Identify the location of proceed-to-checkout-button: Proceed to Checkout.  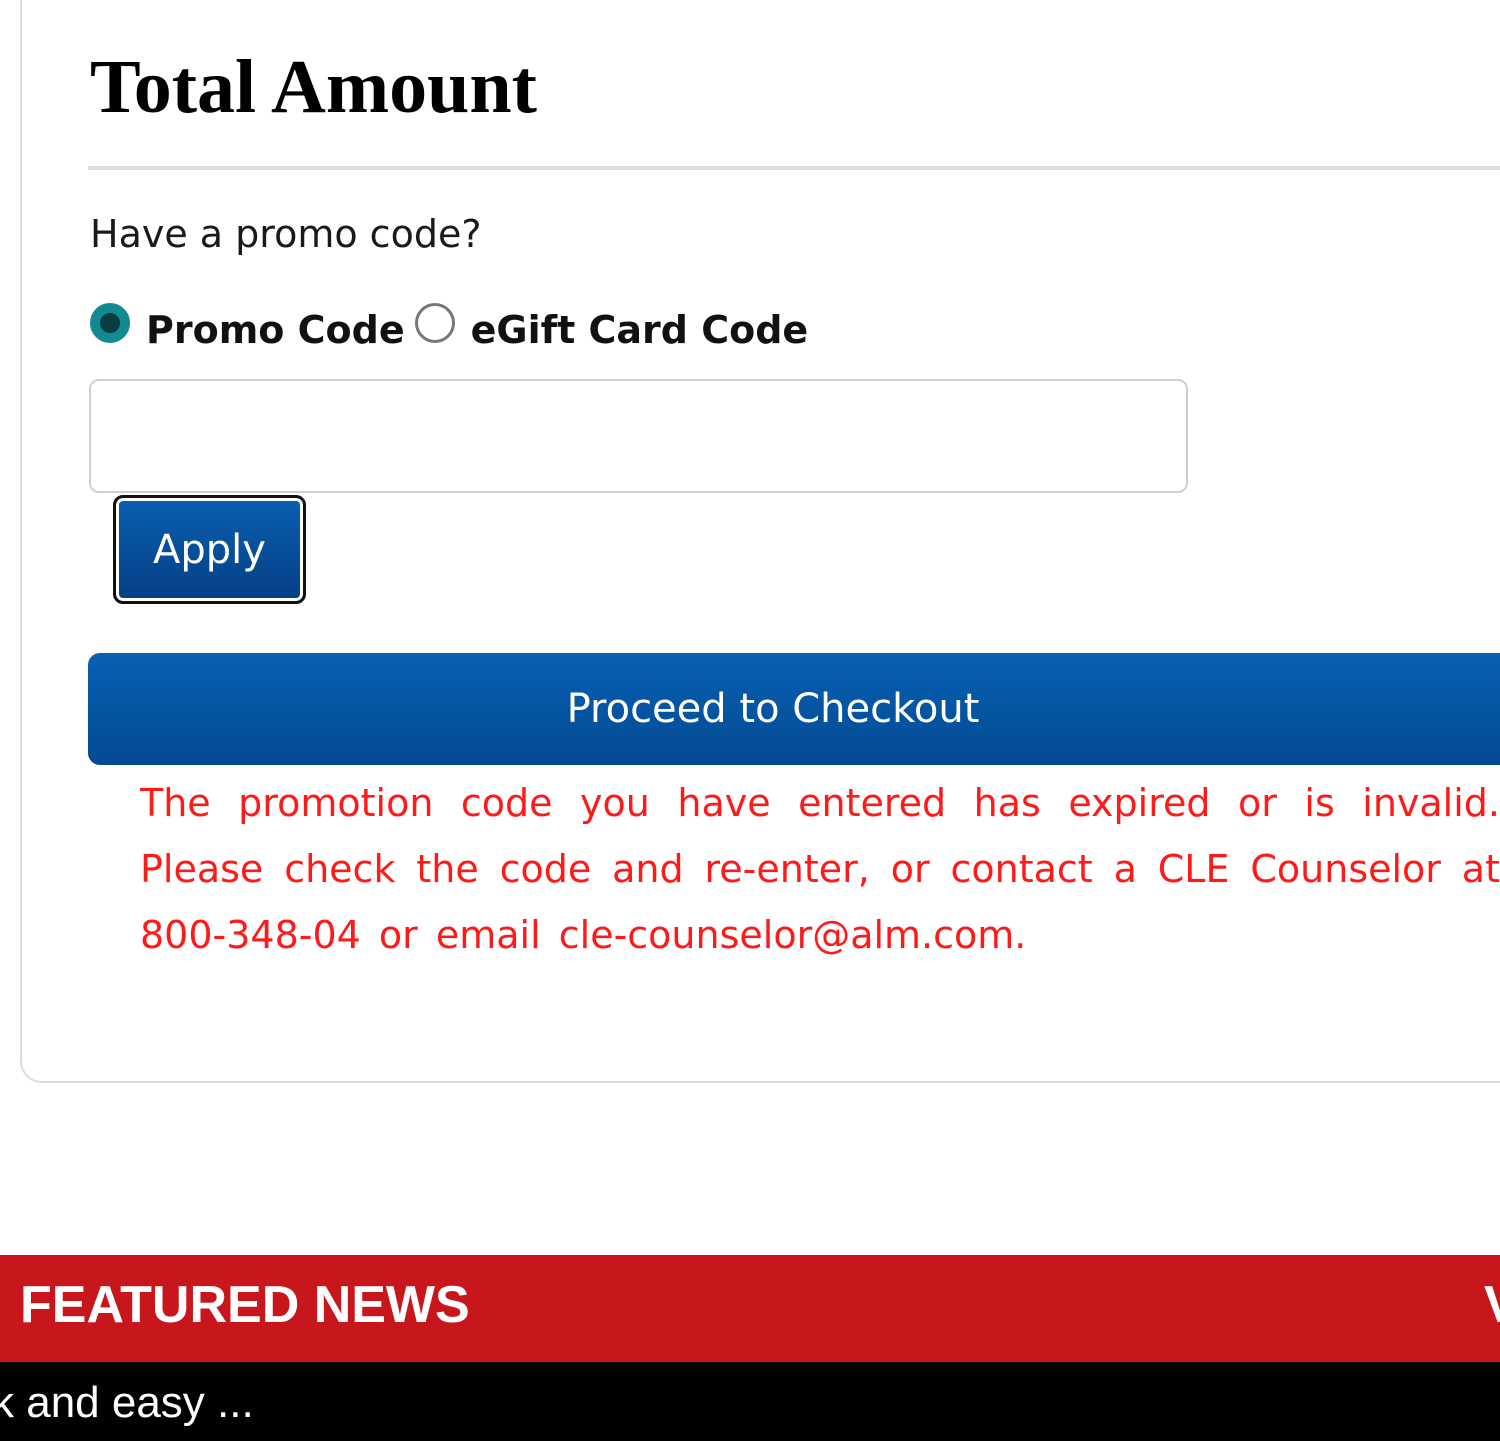
(794, 709).